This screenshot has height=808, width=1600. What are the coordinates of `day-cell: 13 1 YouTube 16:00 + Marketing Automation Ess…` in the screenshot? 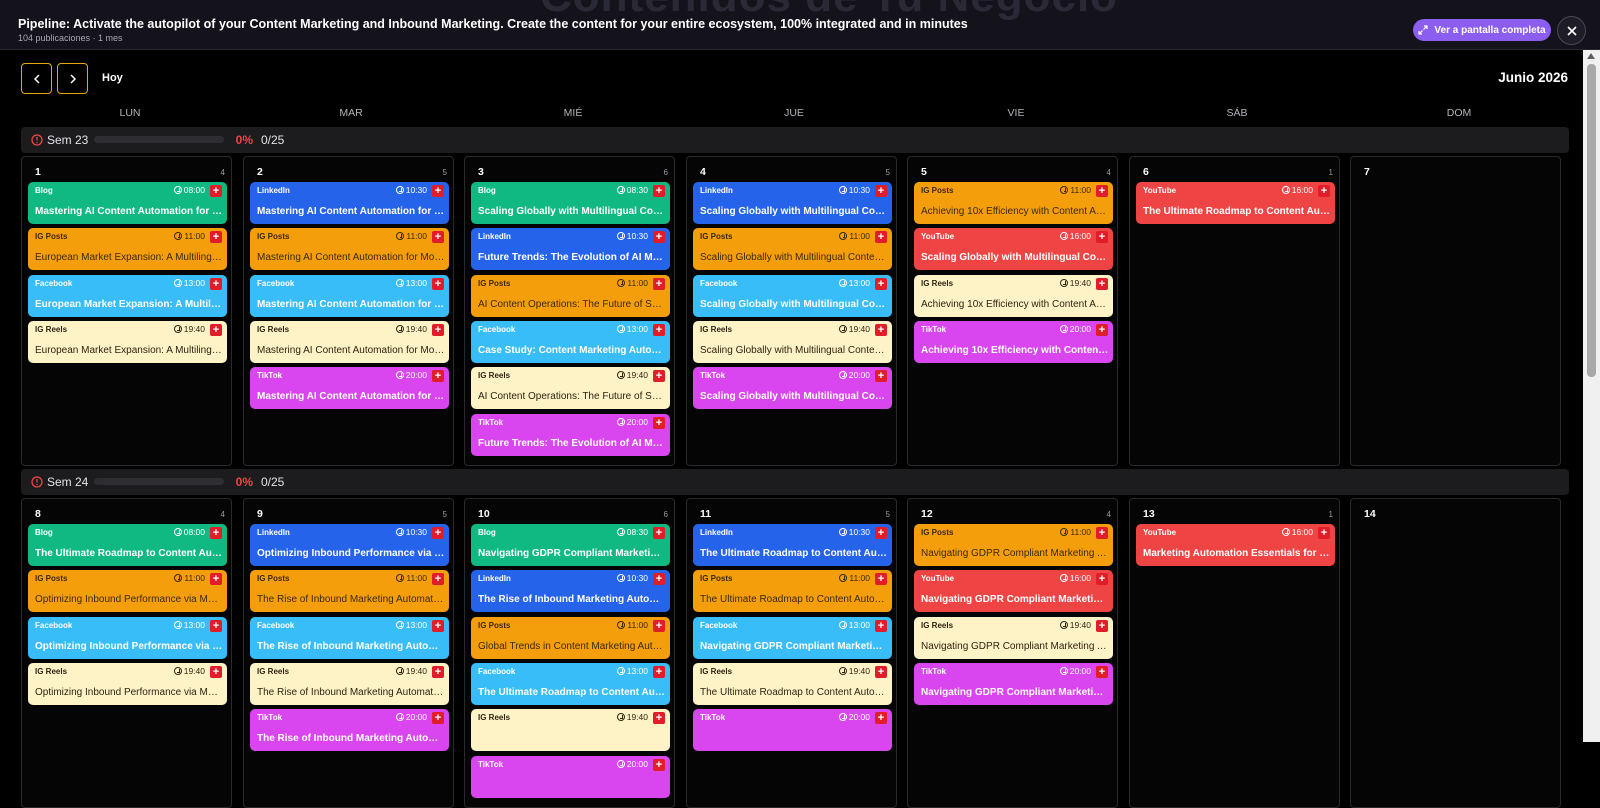 It's located at (1234, 653).